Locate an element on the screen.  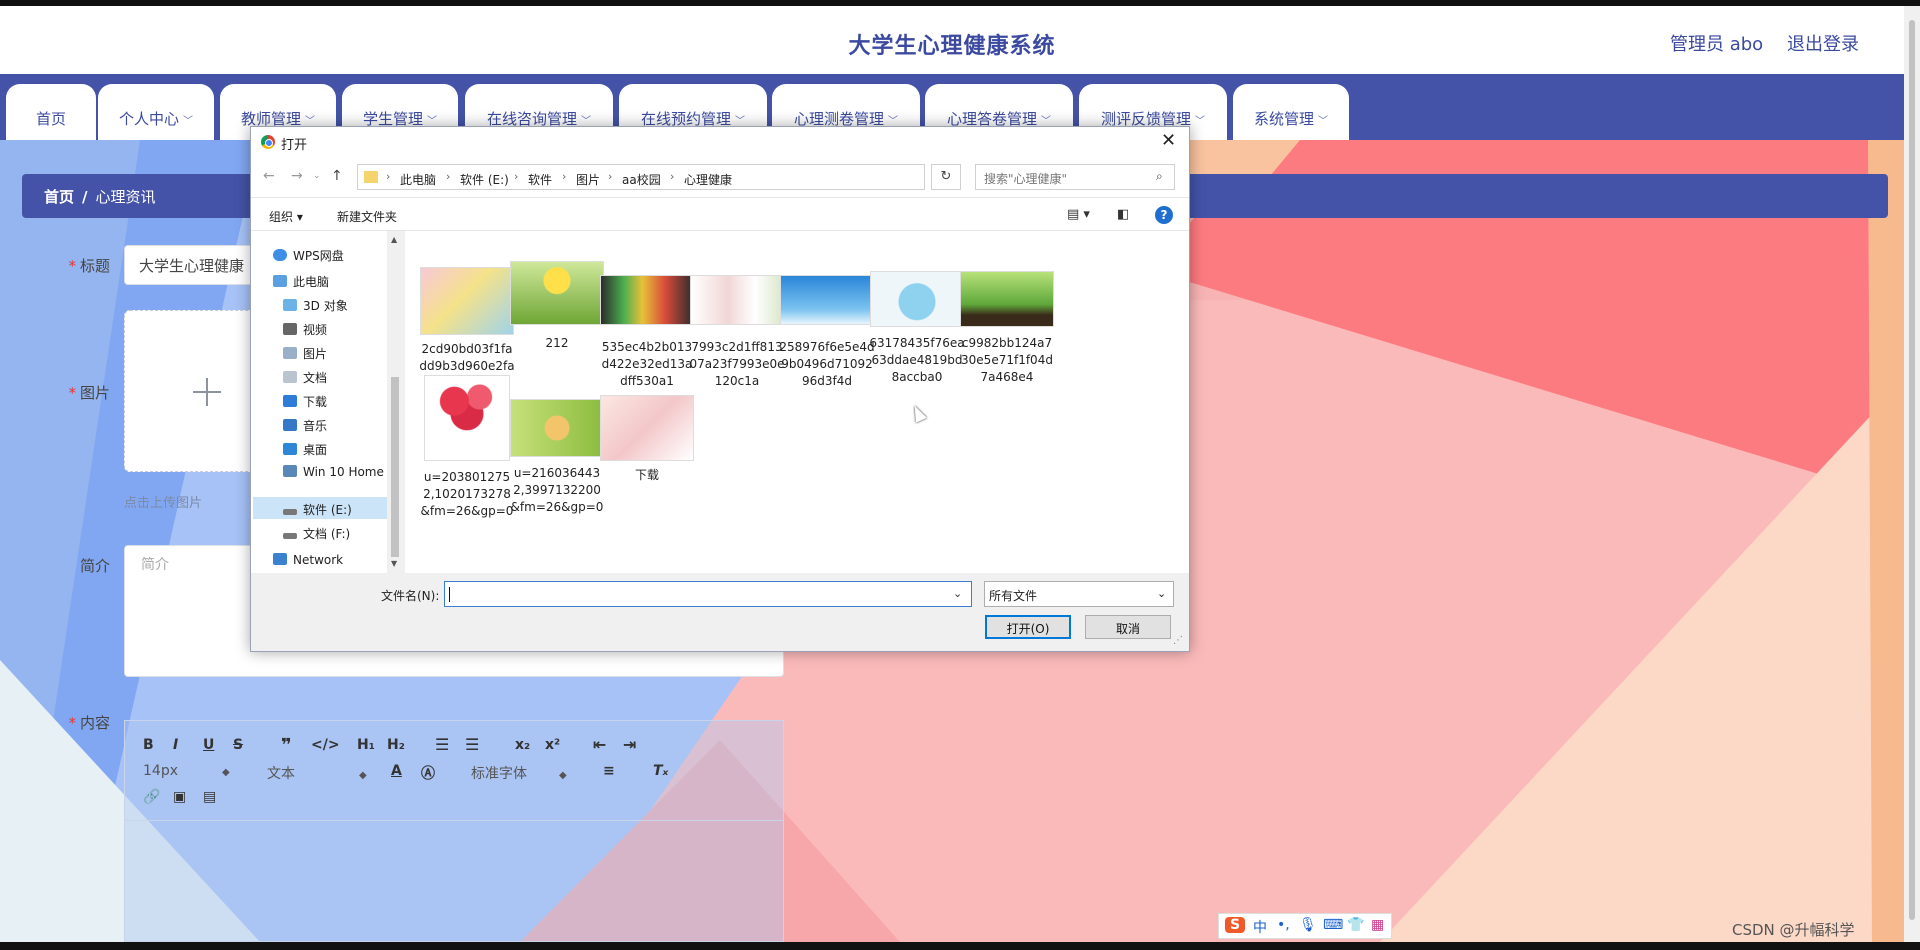
nav-item-videos: 视频 is located at coordinates (305, 329).